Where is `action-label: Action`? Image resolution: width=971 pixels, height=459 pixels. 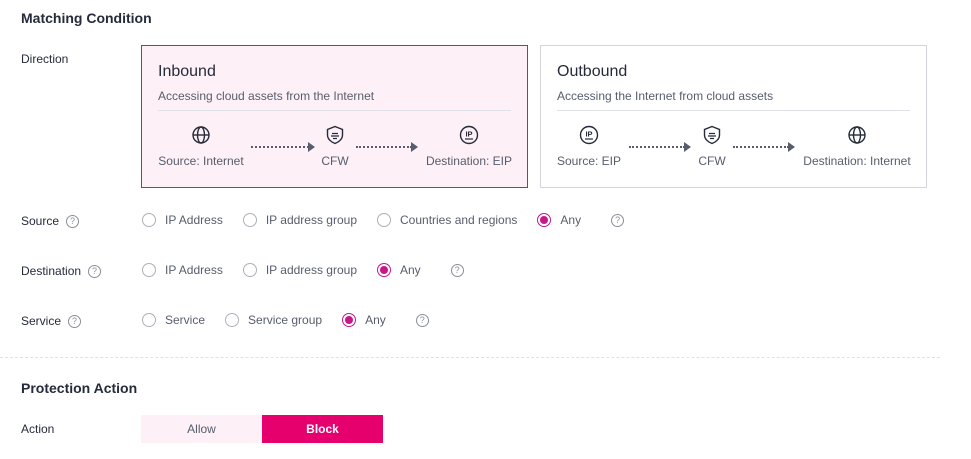
action-label: Action is located at coordinates (37, 429).